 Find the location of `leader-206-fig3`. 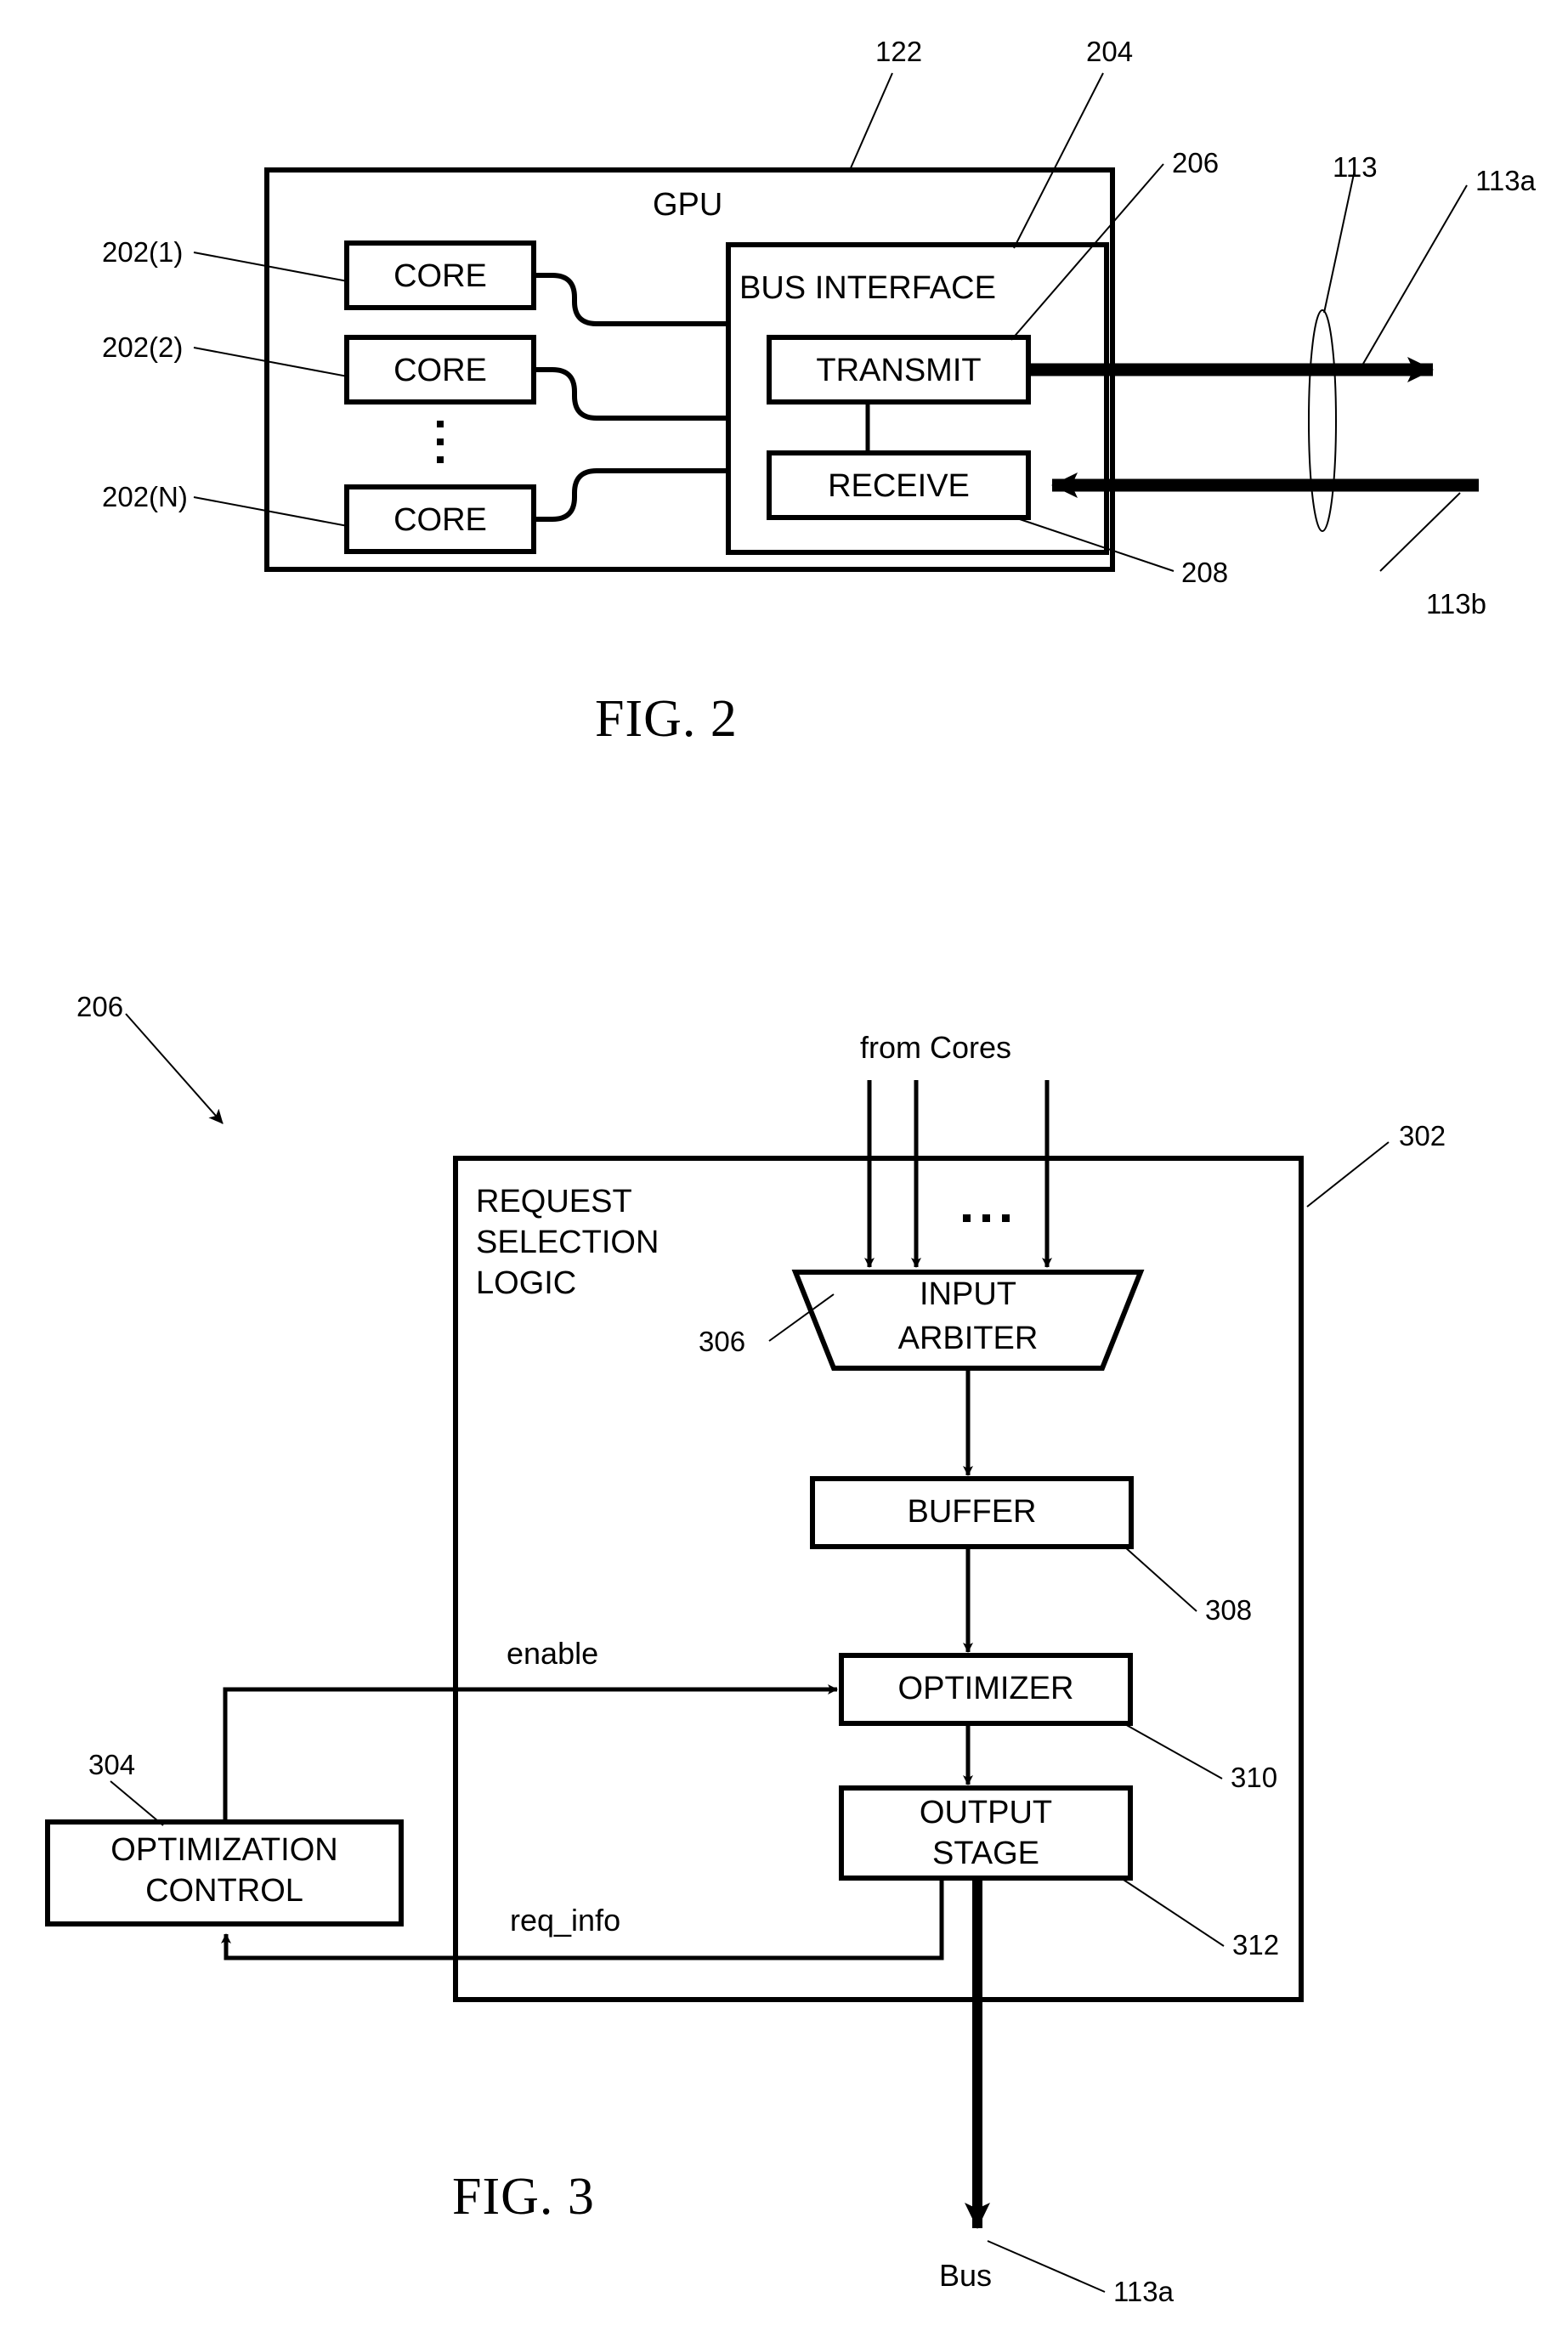

leader-206-fig3 is located at coordinates (175, 1068).